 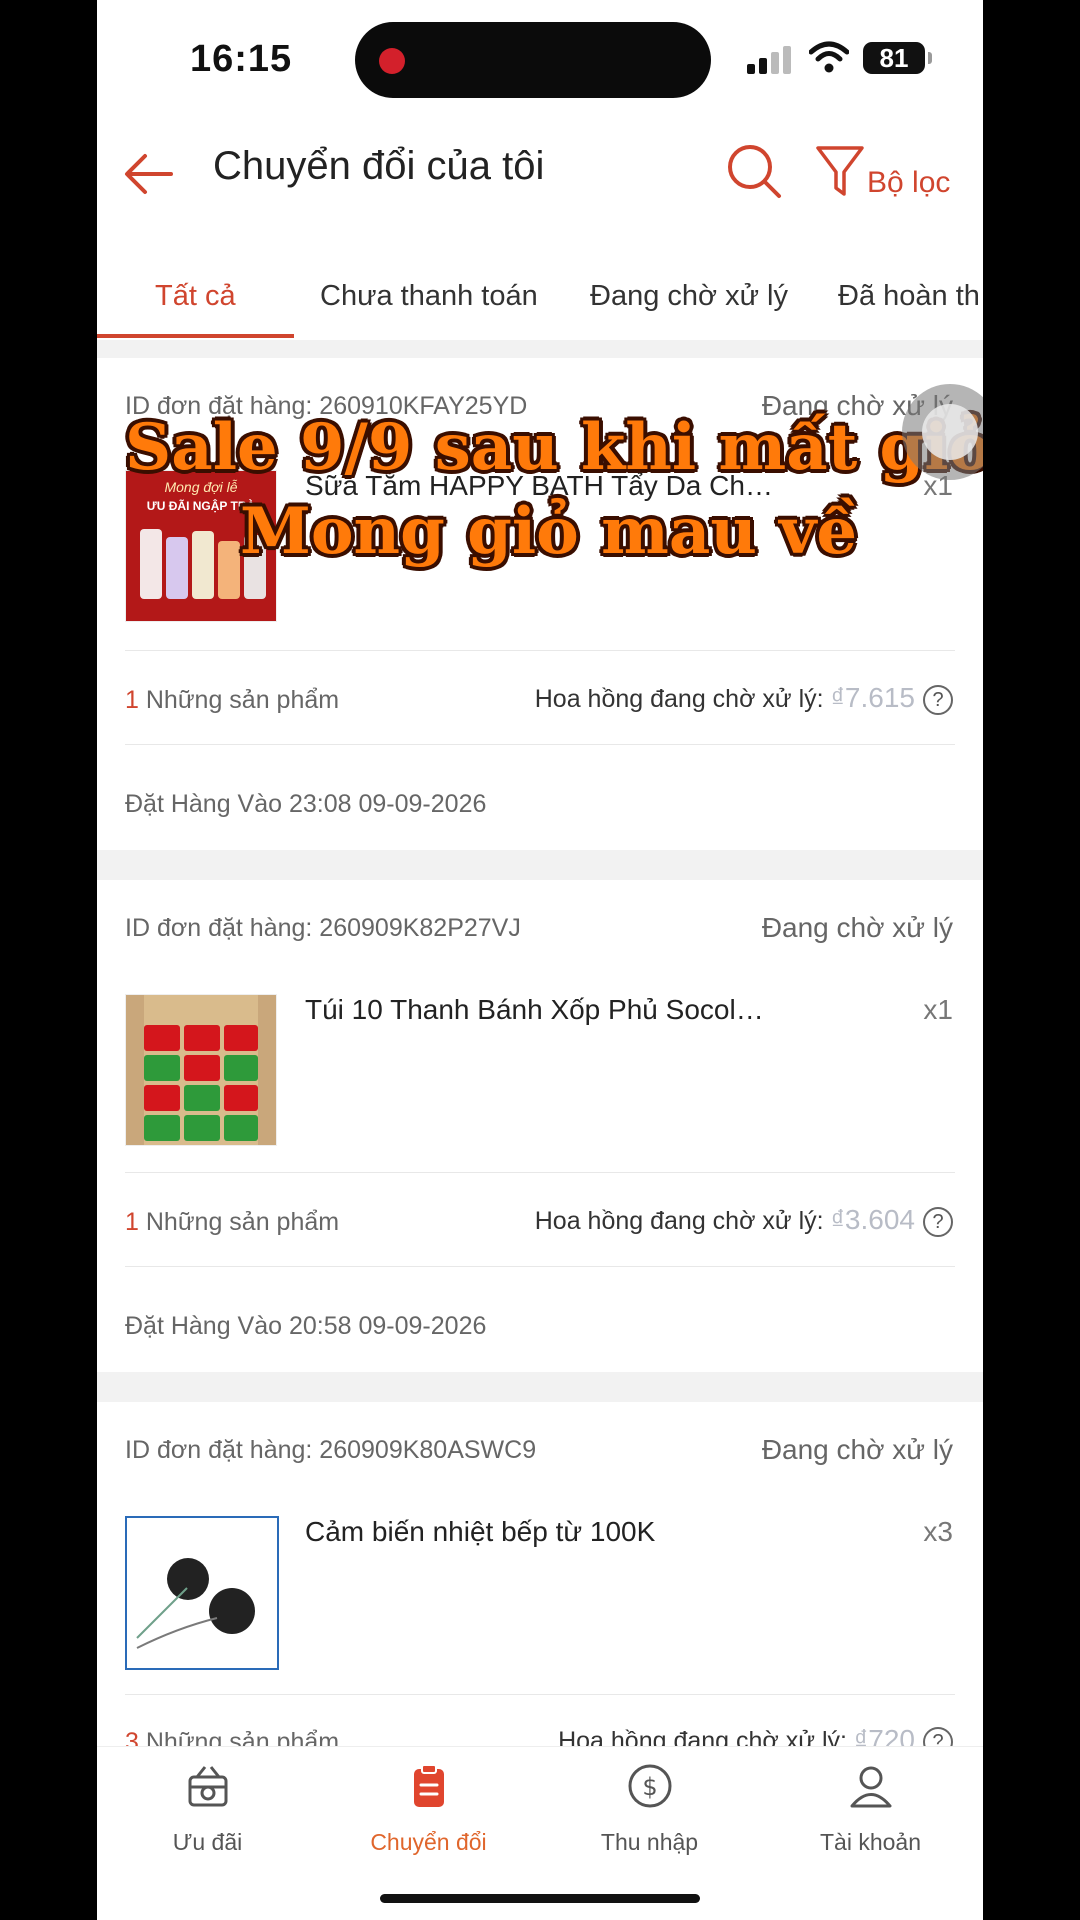 I want to click on filter-label: Bộ lọc, so click(x=909, y=182).